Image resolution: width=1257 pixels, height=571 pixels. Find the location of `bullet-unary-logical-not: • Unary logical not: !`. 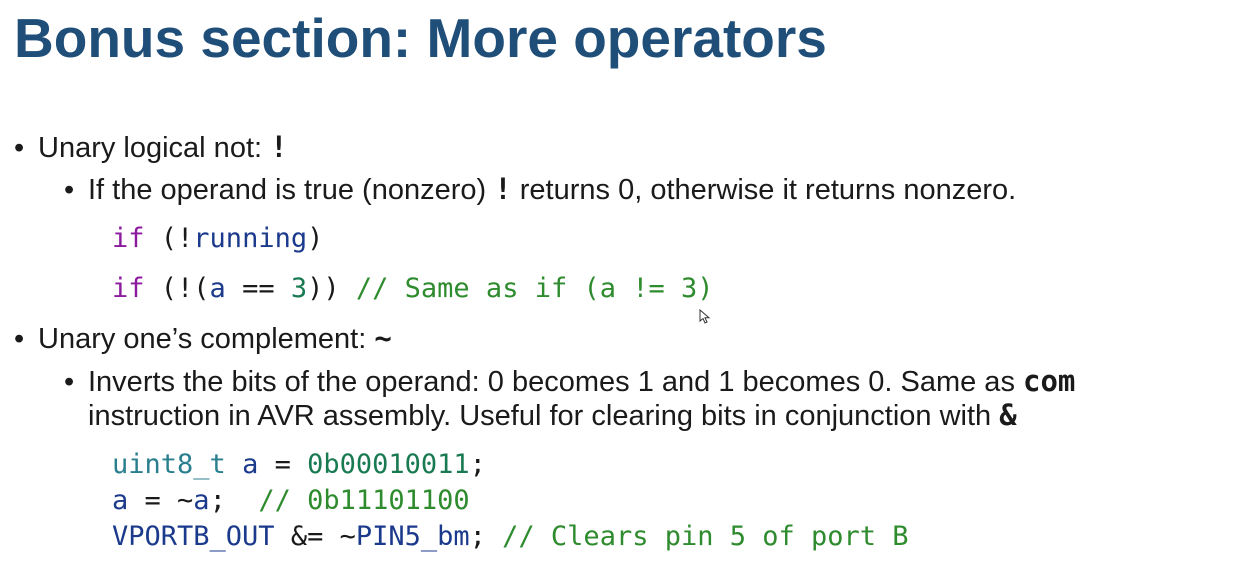

bullet-unary-logical-not: • Unary logical not: ! is located at coordinates (151, 147).